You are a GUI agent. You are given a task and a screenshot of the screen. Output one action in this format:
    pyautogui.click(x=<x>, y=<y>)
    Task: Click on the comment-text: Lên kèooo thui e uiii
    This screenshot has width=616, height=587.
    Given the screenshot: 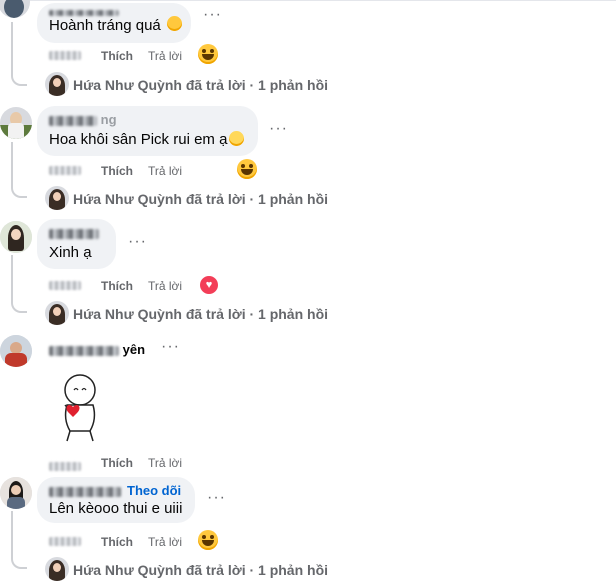 What is the action you would take?
    pyautogui.click(x=116, y=508)
    